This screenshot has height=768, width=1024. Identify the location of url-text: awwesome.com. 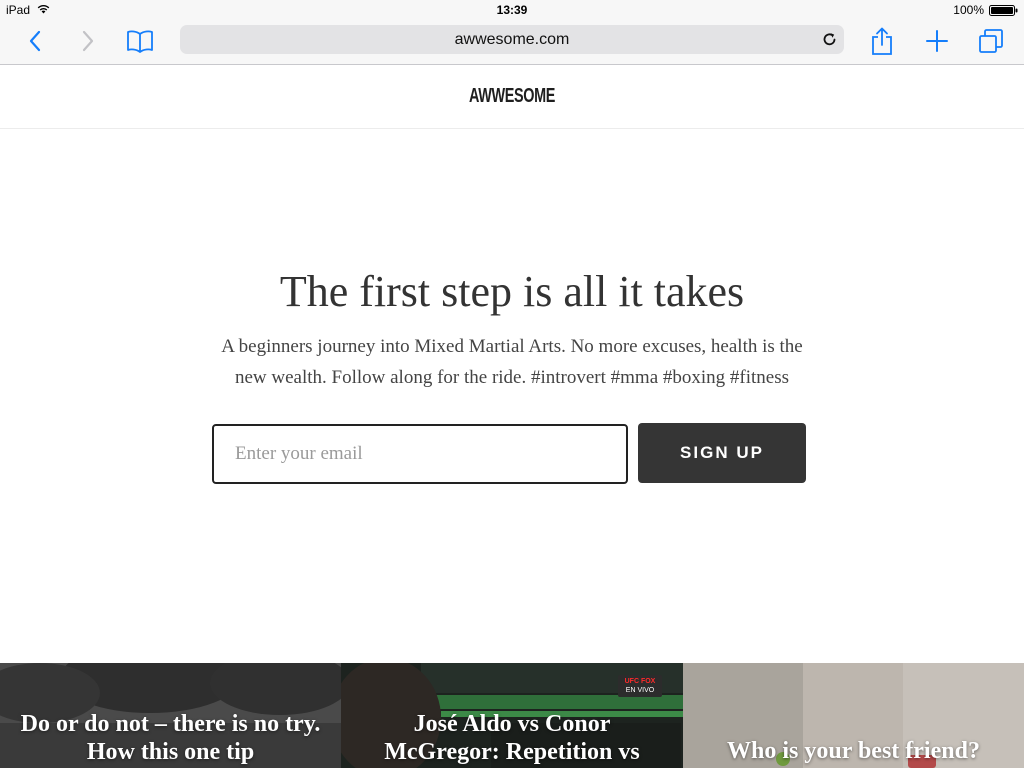
(512, 39).